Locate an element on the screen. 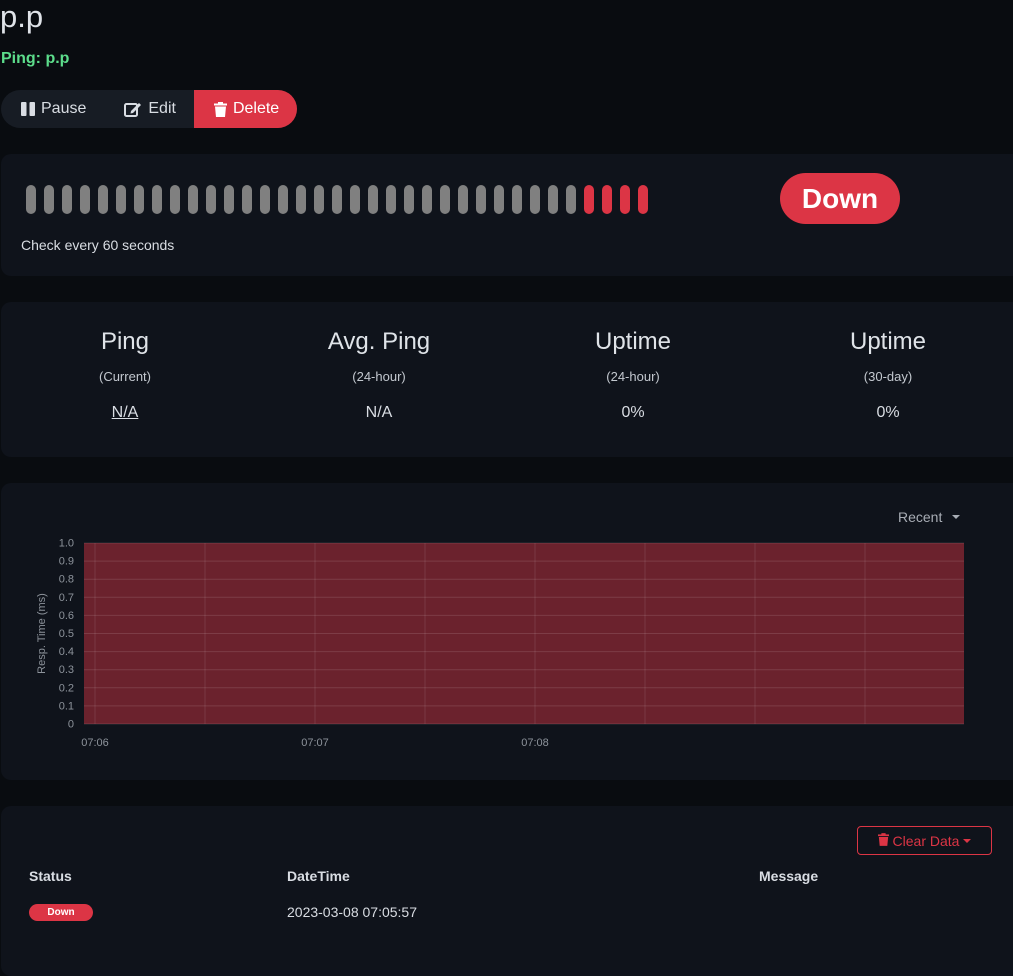 Image resolution: width=1013 pixels, height=976 pixels. y-tick-label: 0.5 is located at coordinates (66, 634).